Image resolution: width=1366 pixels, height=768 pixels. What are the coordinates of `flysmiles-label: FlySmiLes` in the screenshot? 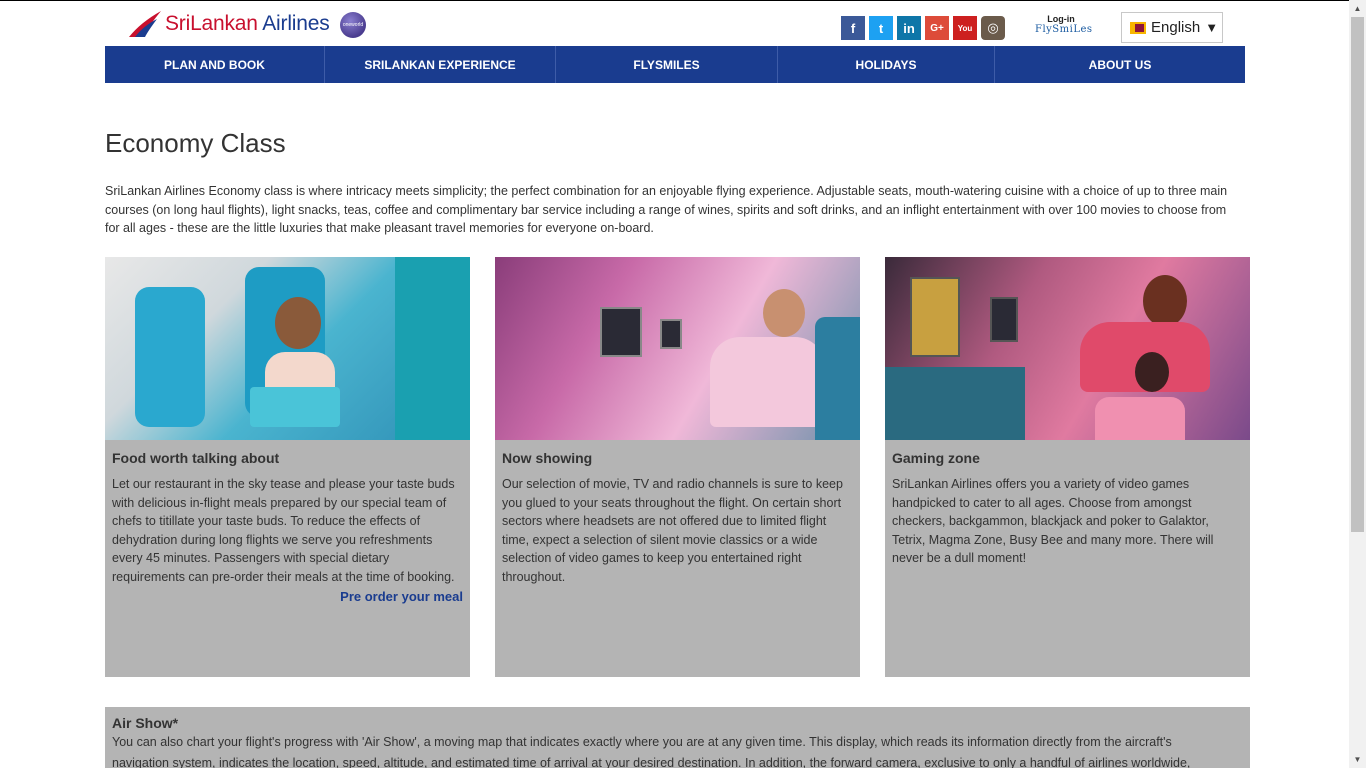 It's located at (1064, 29).